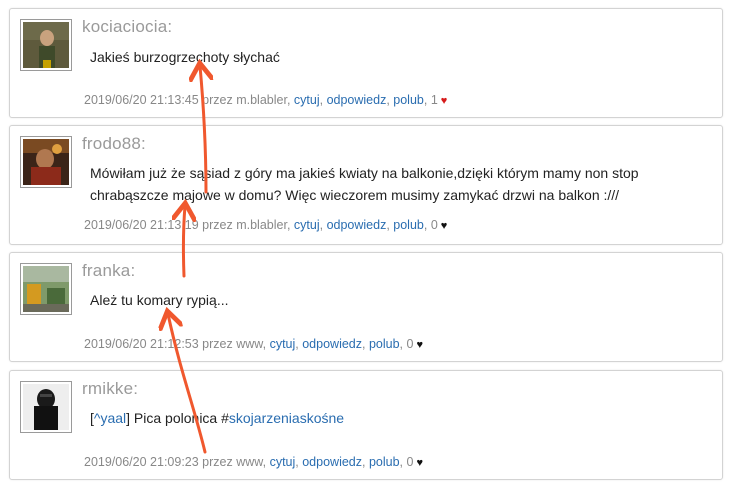 This screenshot has height=485, width=733. What do you see at coordinates (400, 418) in the screenshot?
I see `message-text: [^yaal] Pica polonica #skojarzeniaskośne` at bounding box center [400, 418].